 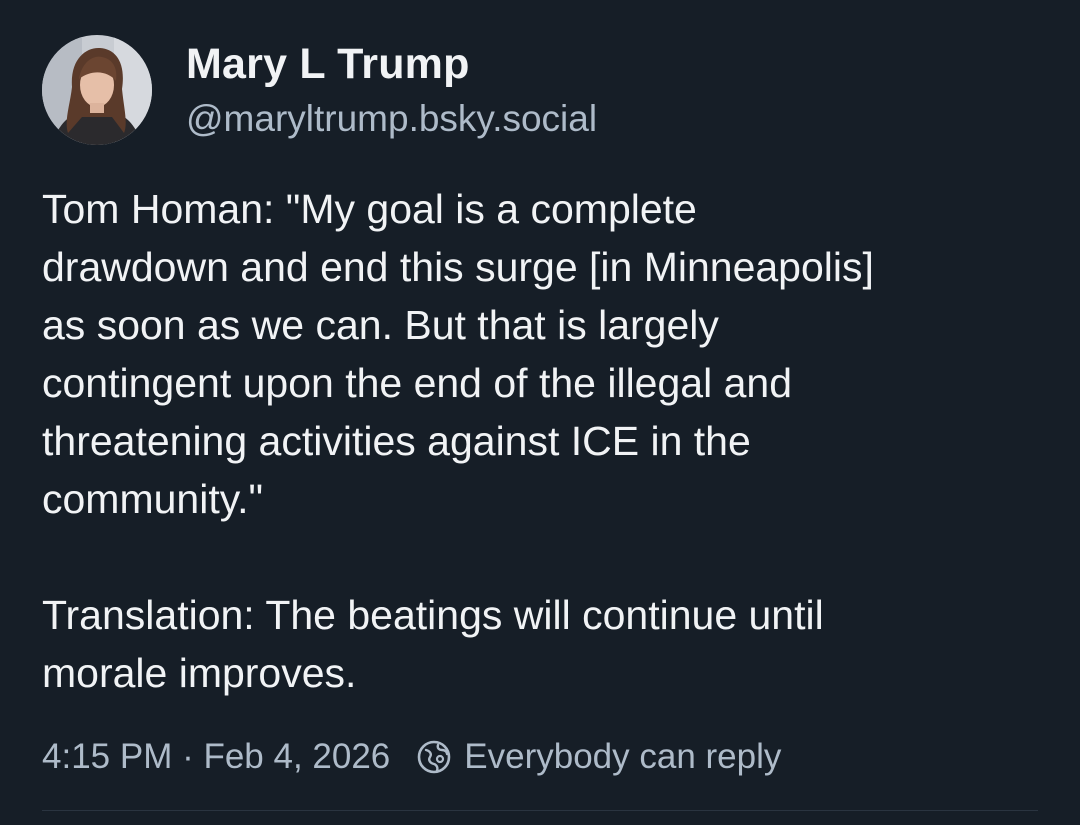 What do you see at coordinates (434, 757) in the screenshot?
I see `globe-icon` at bounding box center [434, 757].